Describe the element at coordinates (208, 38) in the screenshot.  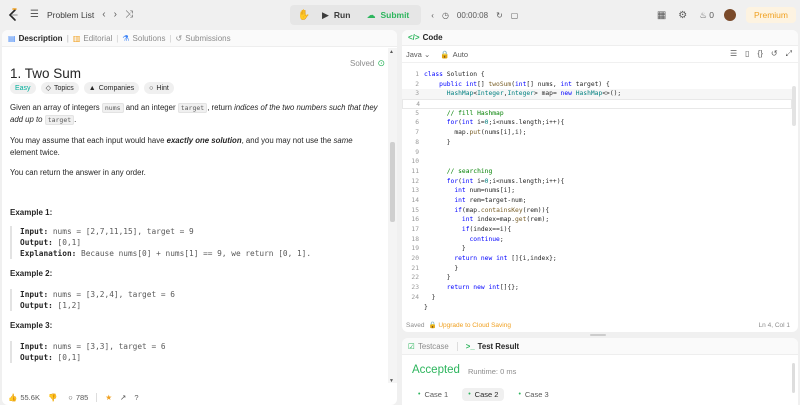
I see `tab-submissions-label: Submissions` at that location.